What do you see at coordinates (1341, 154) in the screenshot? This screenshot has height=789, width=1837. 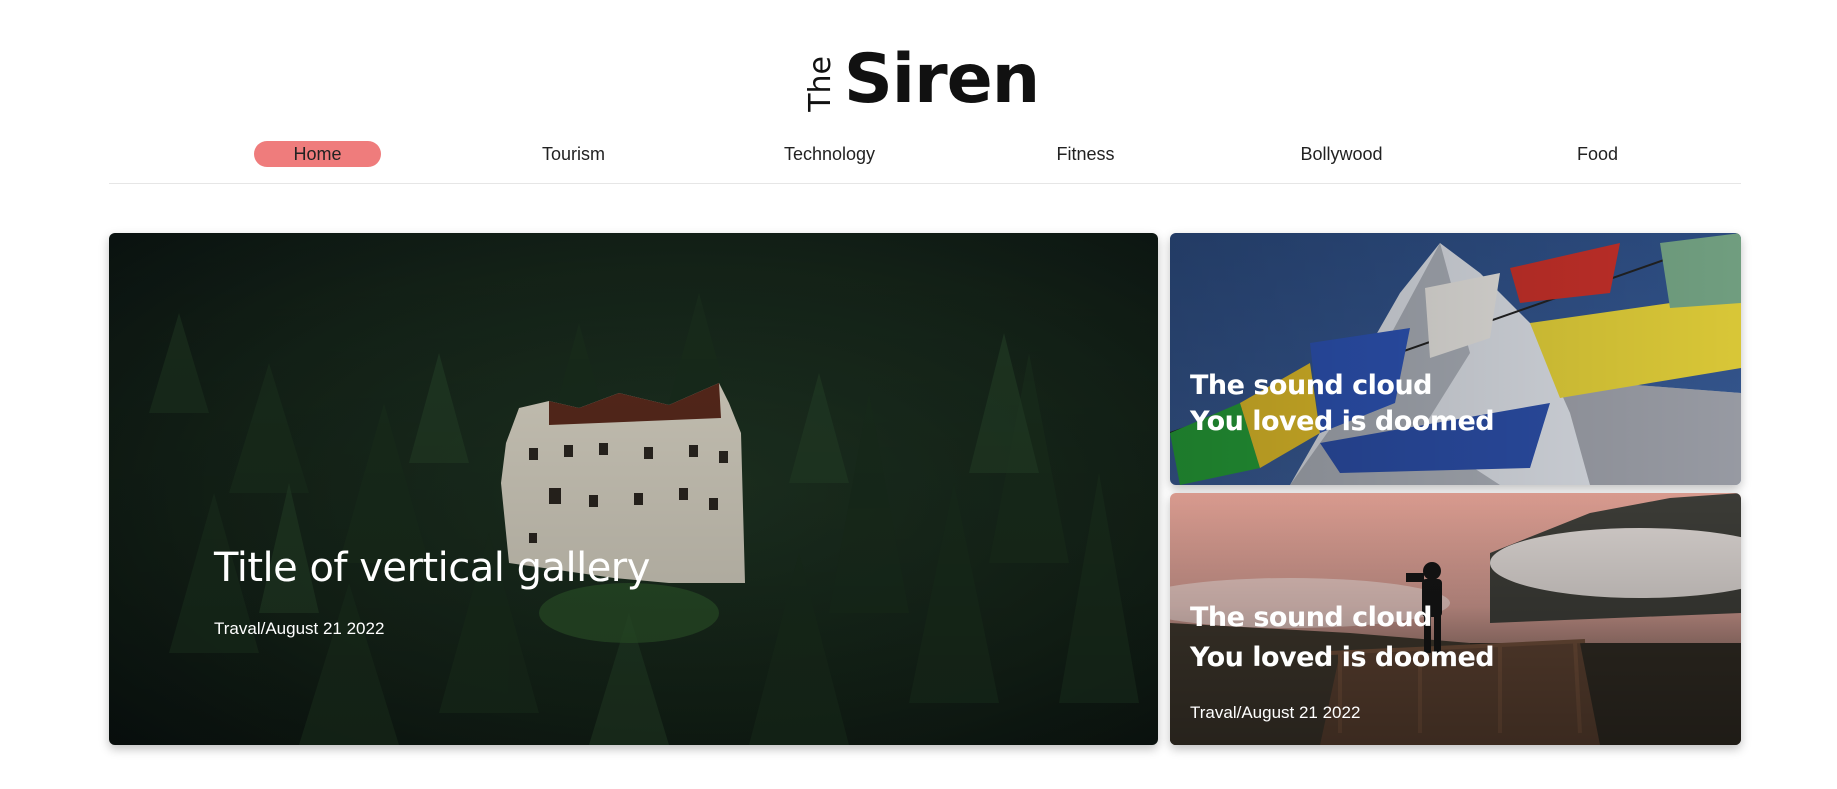 I see `nav-item-bollywood: Bollywood` at bounding box center [1341, 154].